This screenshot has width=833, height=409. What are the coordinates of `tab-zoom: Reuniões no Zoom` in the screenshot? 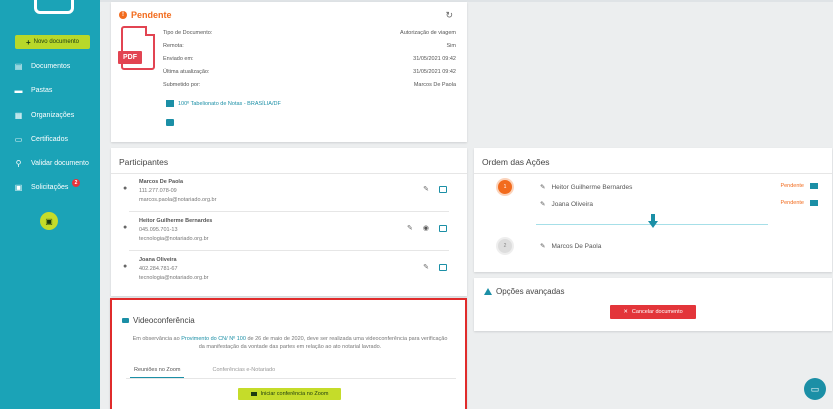 It's located at (157, 371).